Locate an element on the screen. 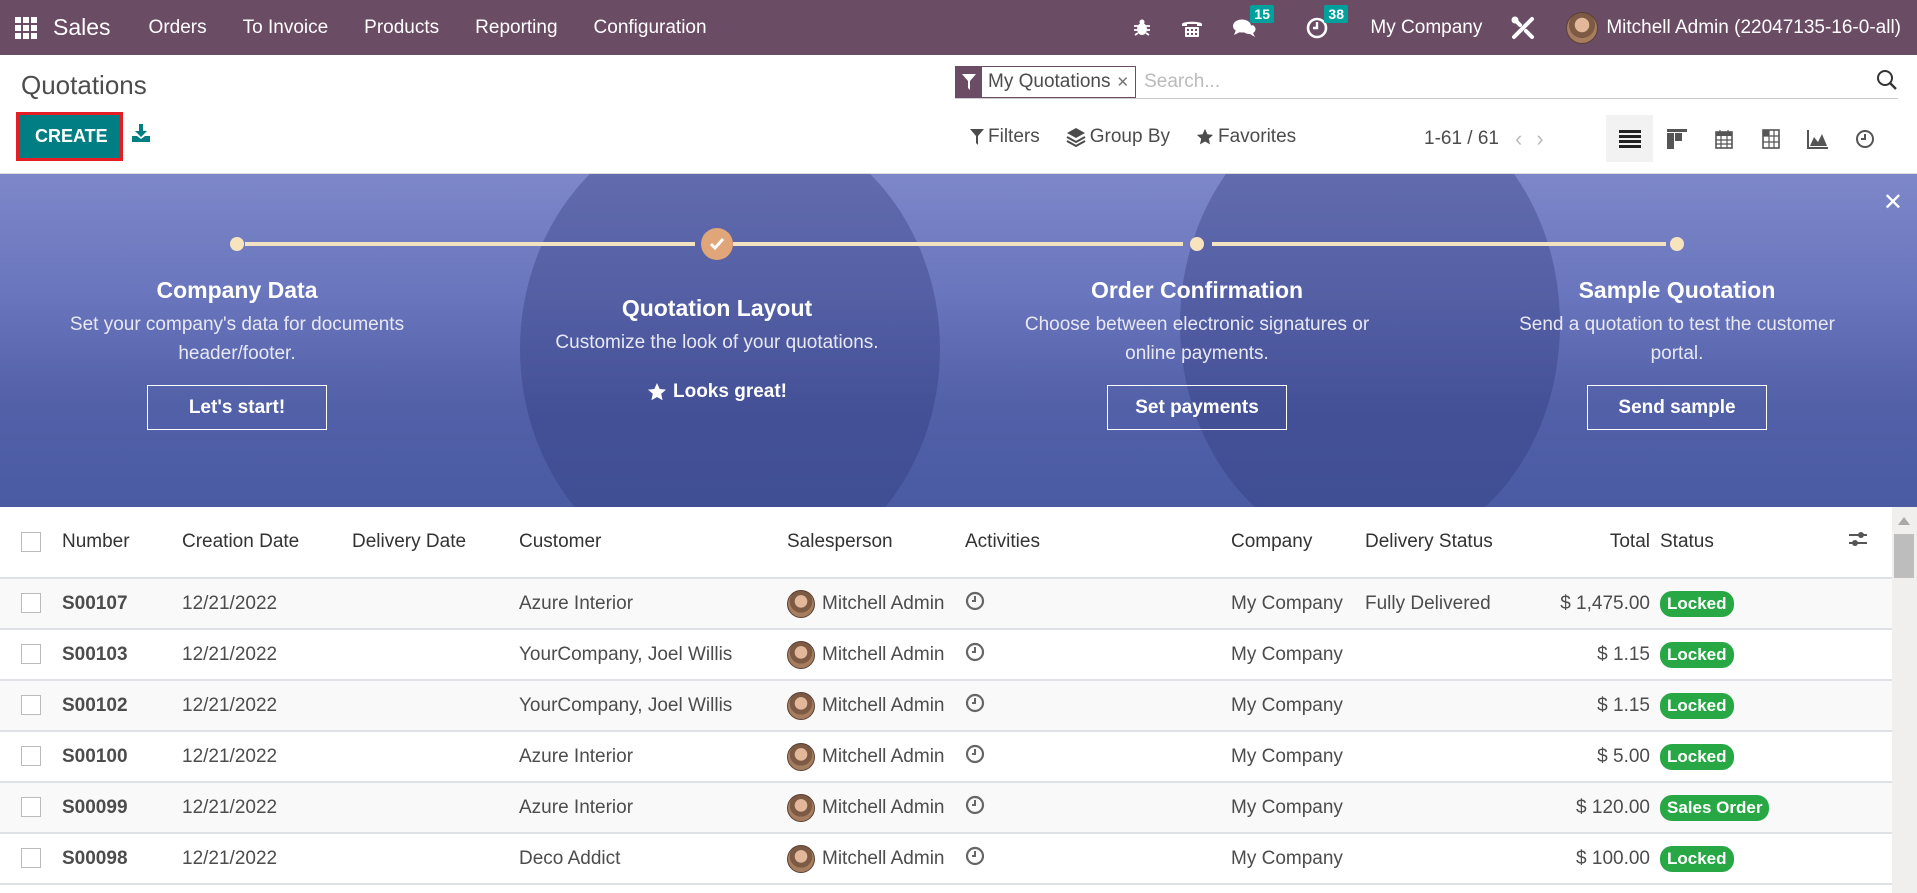  total: $ 5.00 is located at coordinates (1623, 756).